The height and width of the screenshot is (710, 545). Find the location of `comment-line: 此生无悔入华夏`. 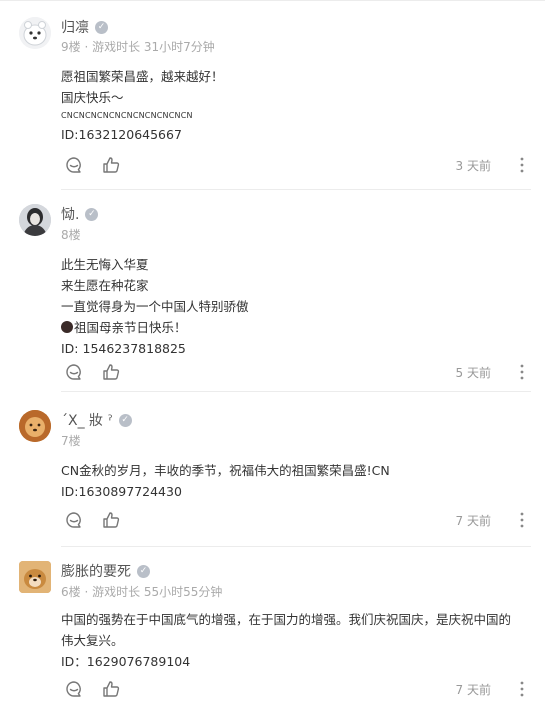

comment-line: 此生无悔入华夏 is located at coordinates (105, 264).